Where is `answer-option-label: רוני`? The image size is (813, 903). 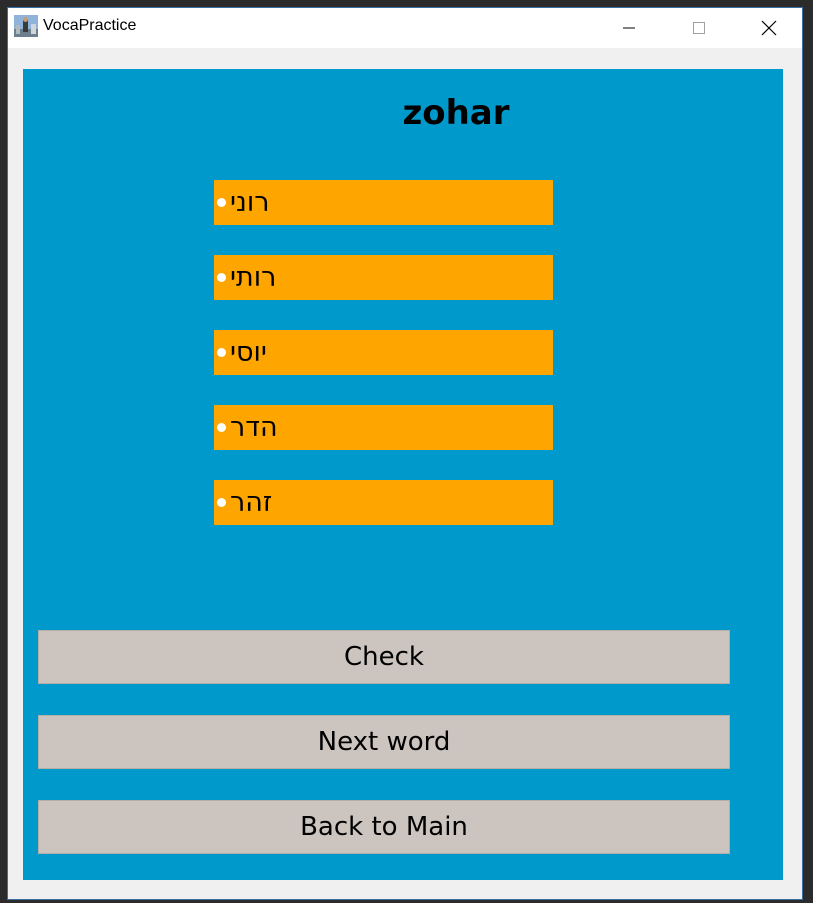
answer-option-label: רוני is located at coordinates (250, 202).